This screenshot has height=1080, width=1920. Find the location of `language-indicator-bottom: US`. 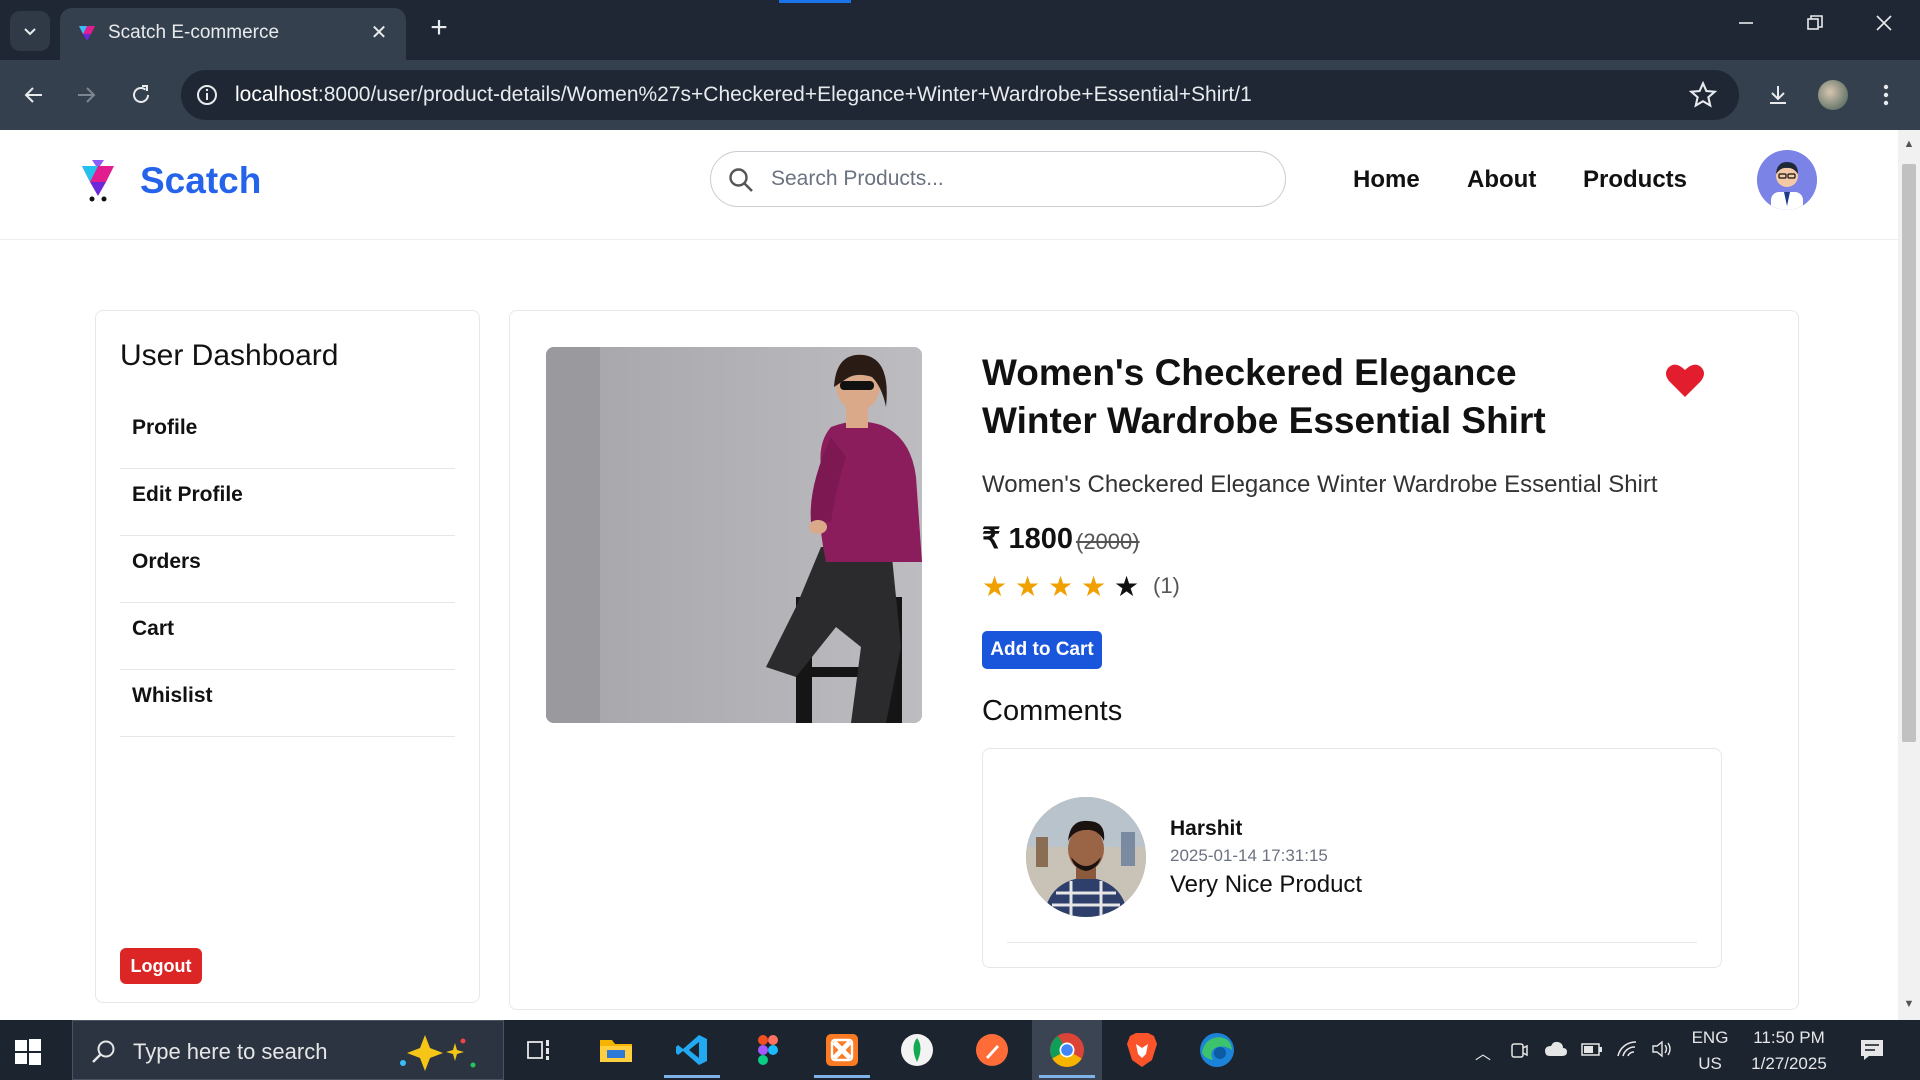

language-indicator-bottom: US is located at coordinates (1710, 1064).